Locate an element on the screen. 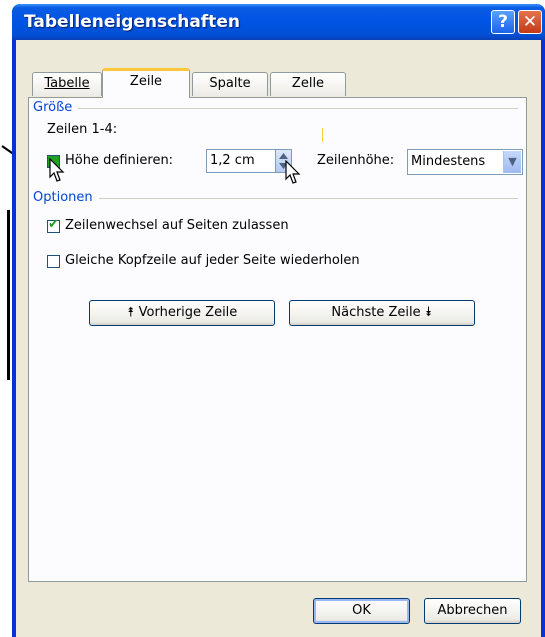 The width and height of the screenshot is (545, 637). define-height-label: Höhe definieren: is located at coordinates (119, 160).